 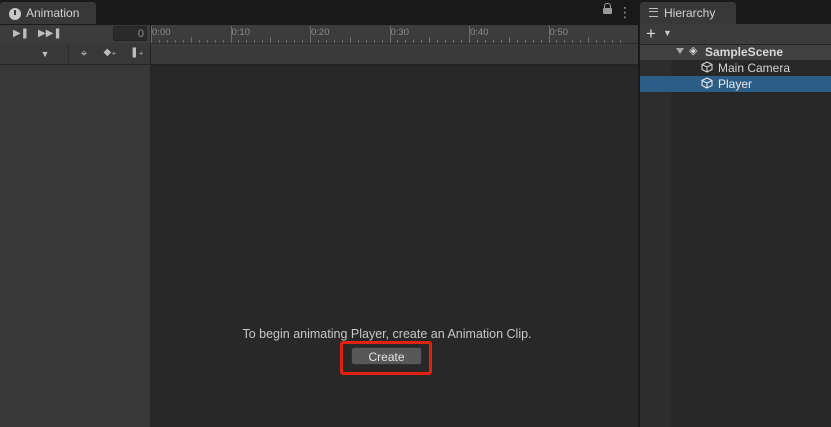 I want to click on next-keyframe-icon: ▶❚, so click(x=21, y=34).